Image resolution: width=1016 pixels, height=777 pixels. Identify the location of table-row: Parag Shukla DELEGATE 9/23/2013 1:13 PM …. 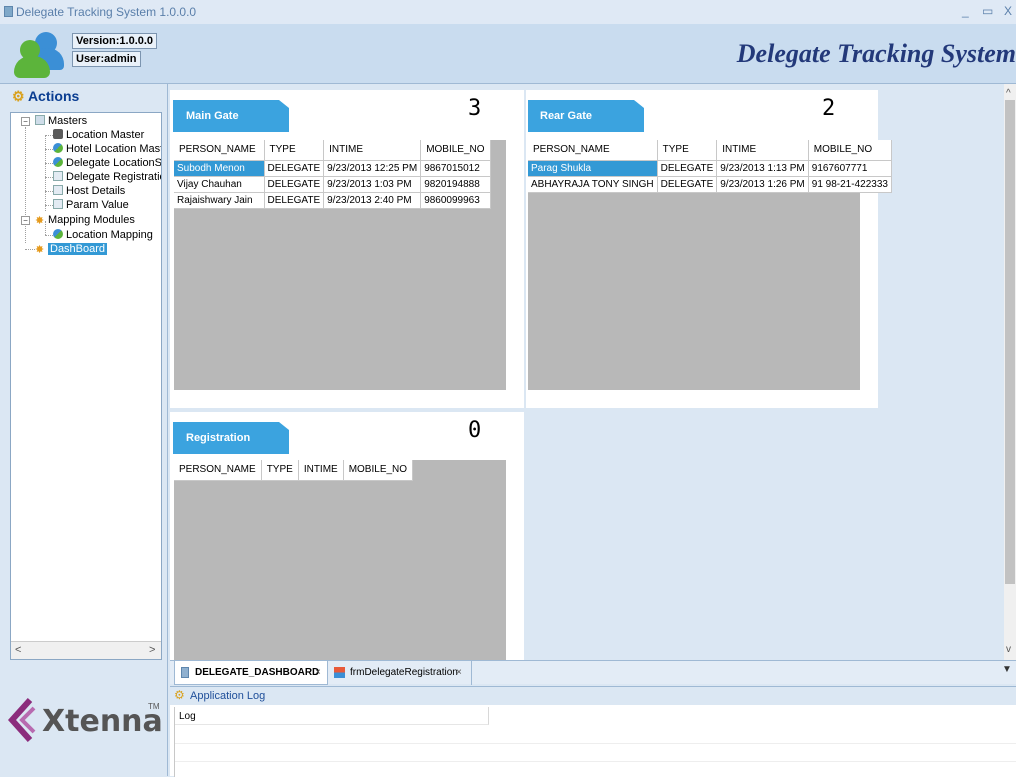
(710, 168).